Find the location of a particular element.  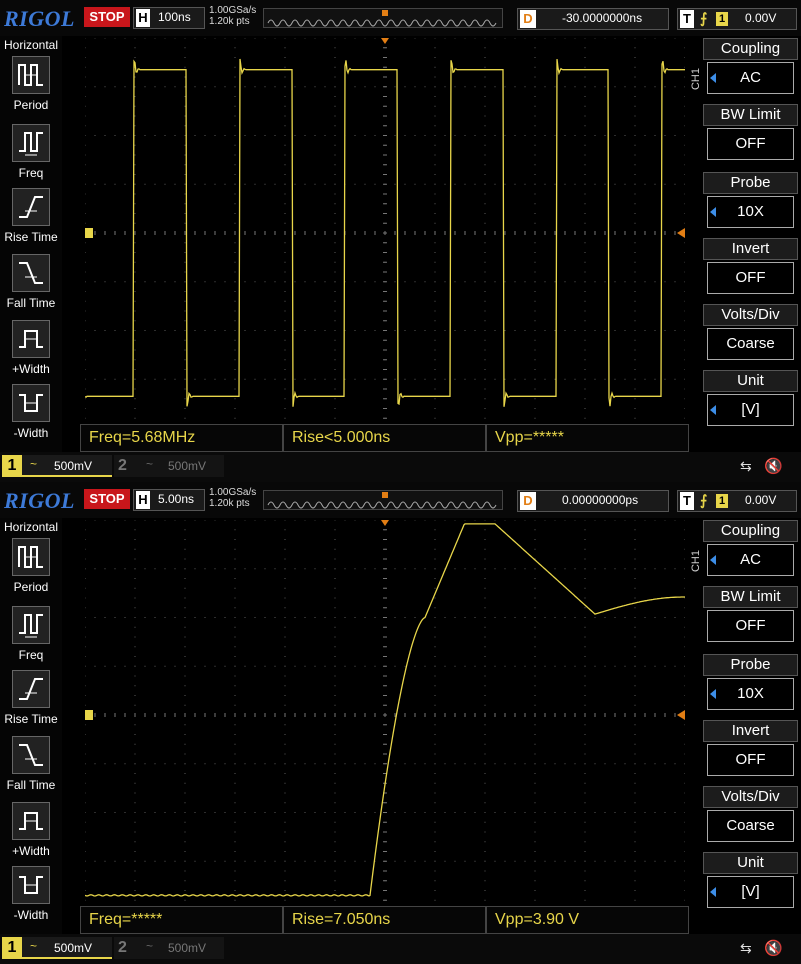

measurement-rise-time: Rise<5.000ns is located at coordinates (384, 438).